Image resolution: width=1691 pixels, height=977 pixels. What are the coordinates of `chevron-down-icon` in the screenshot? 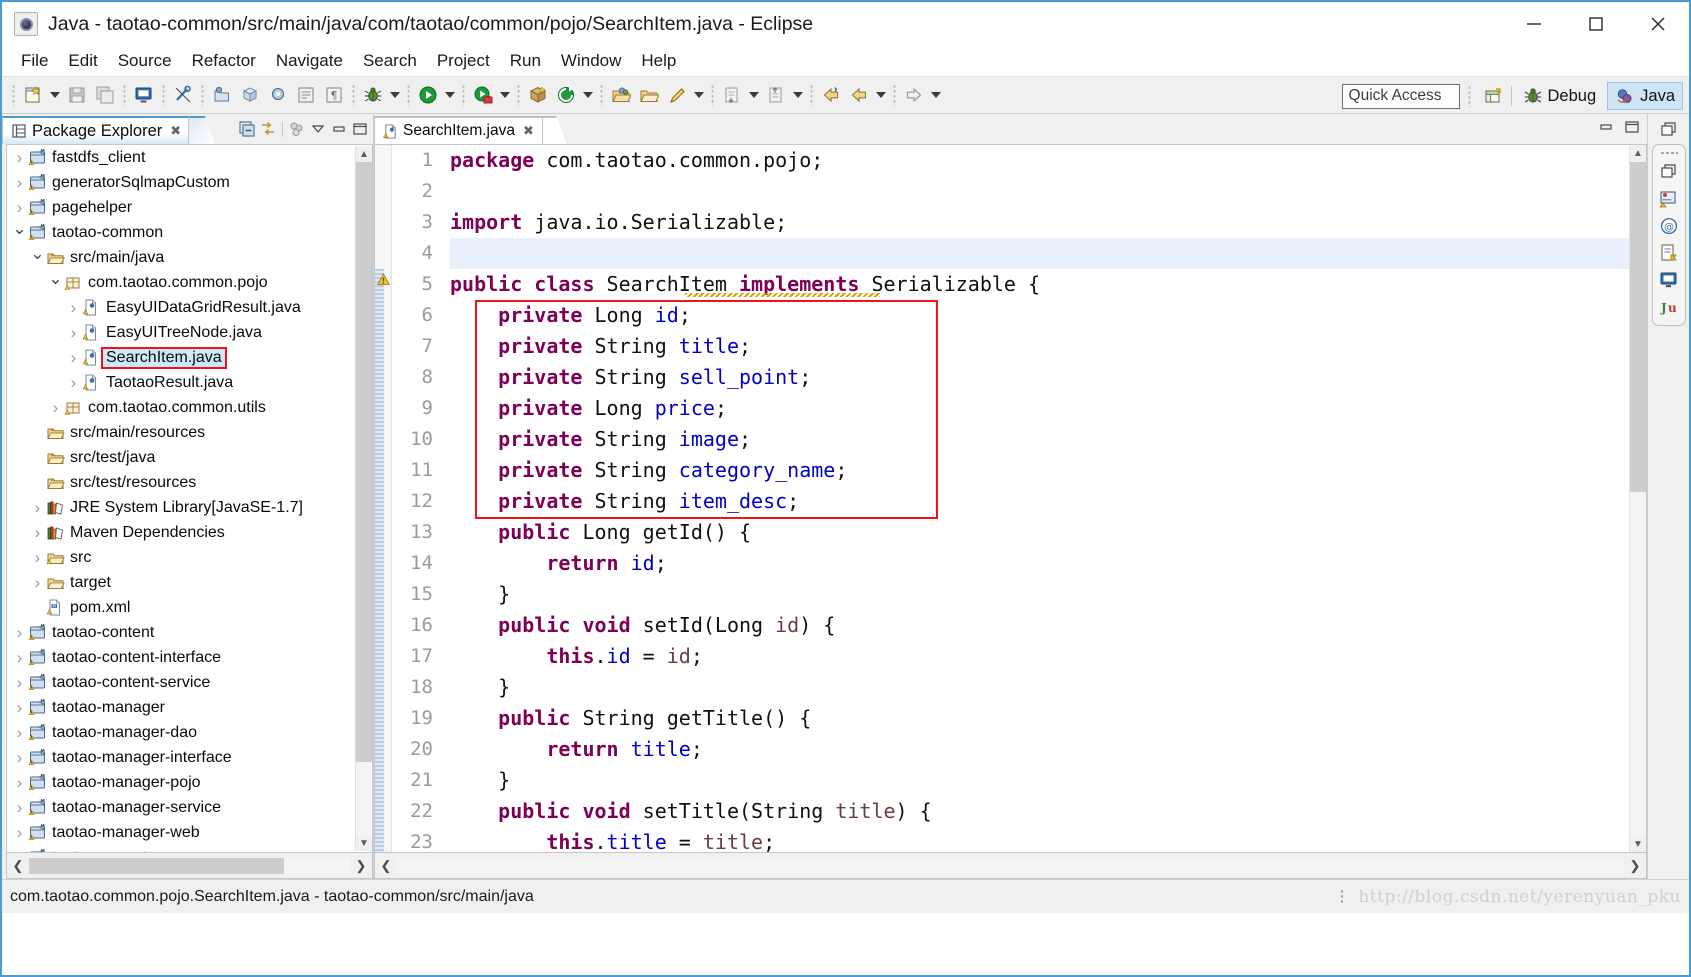 It's located at (55, 282).